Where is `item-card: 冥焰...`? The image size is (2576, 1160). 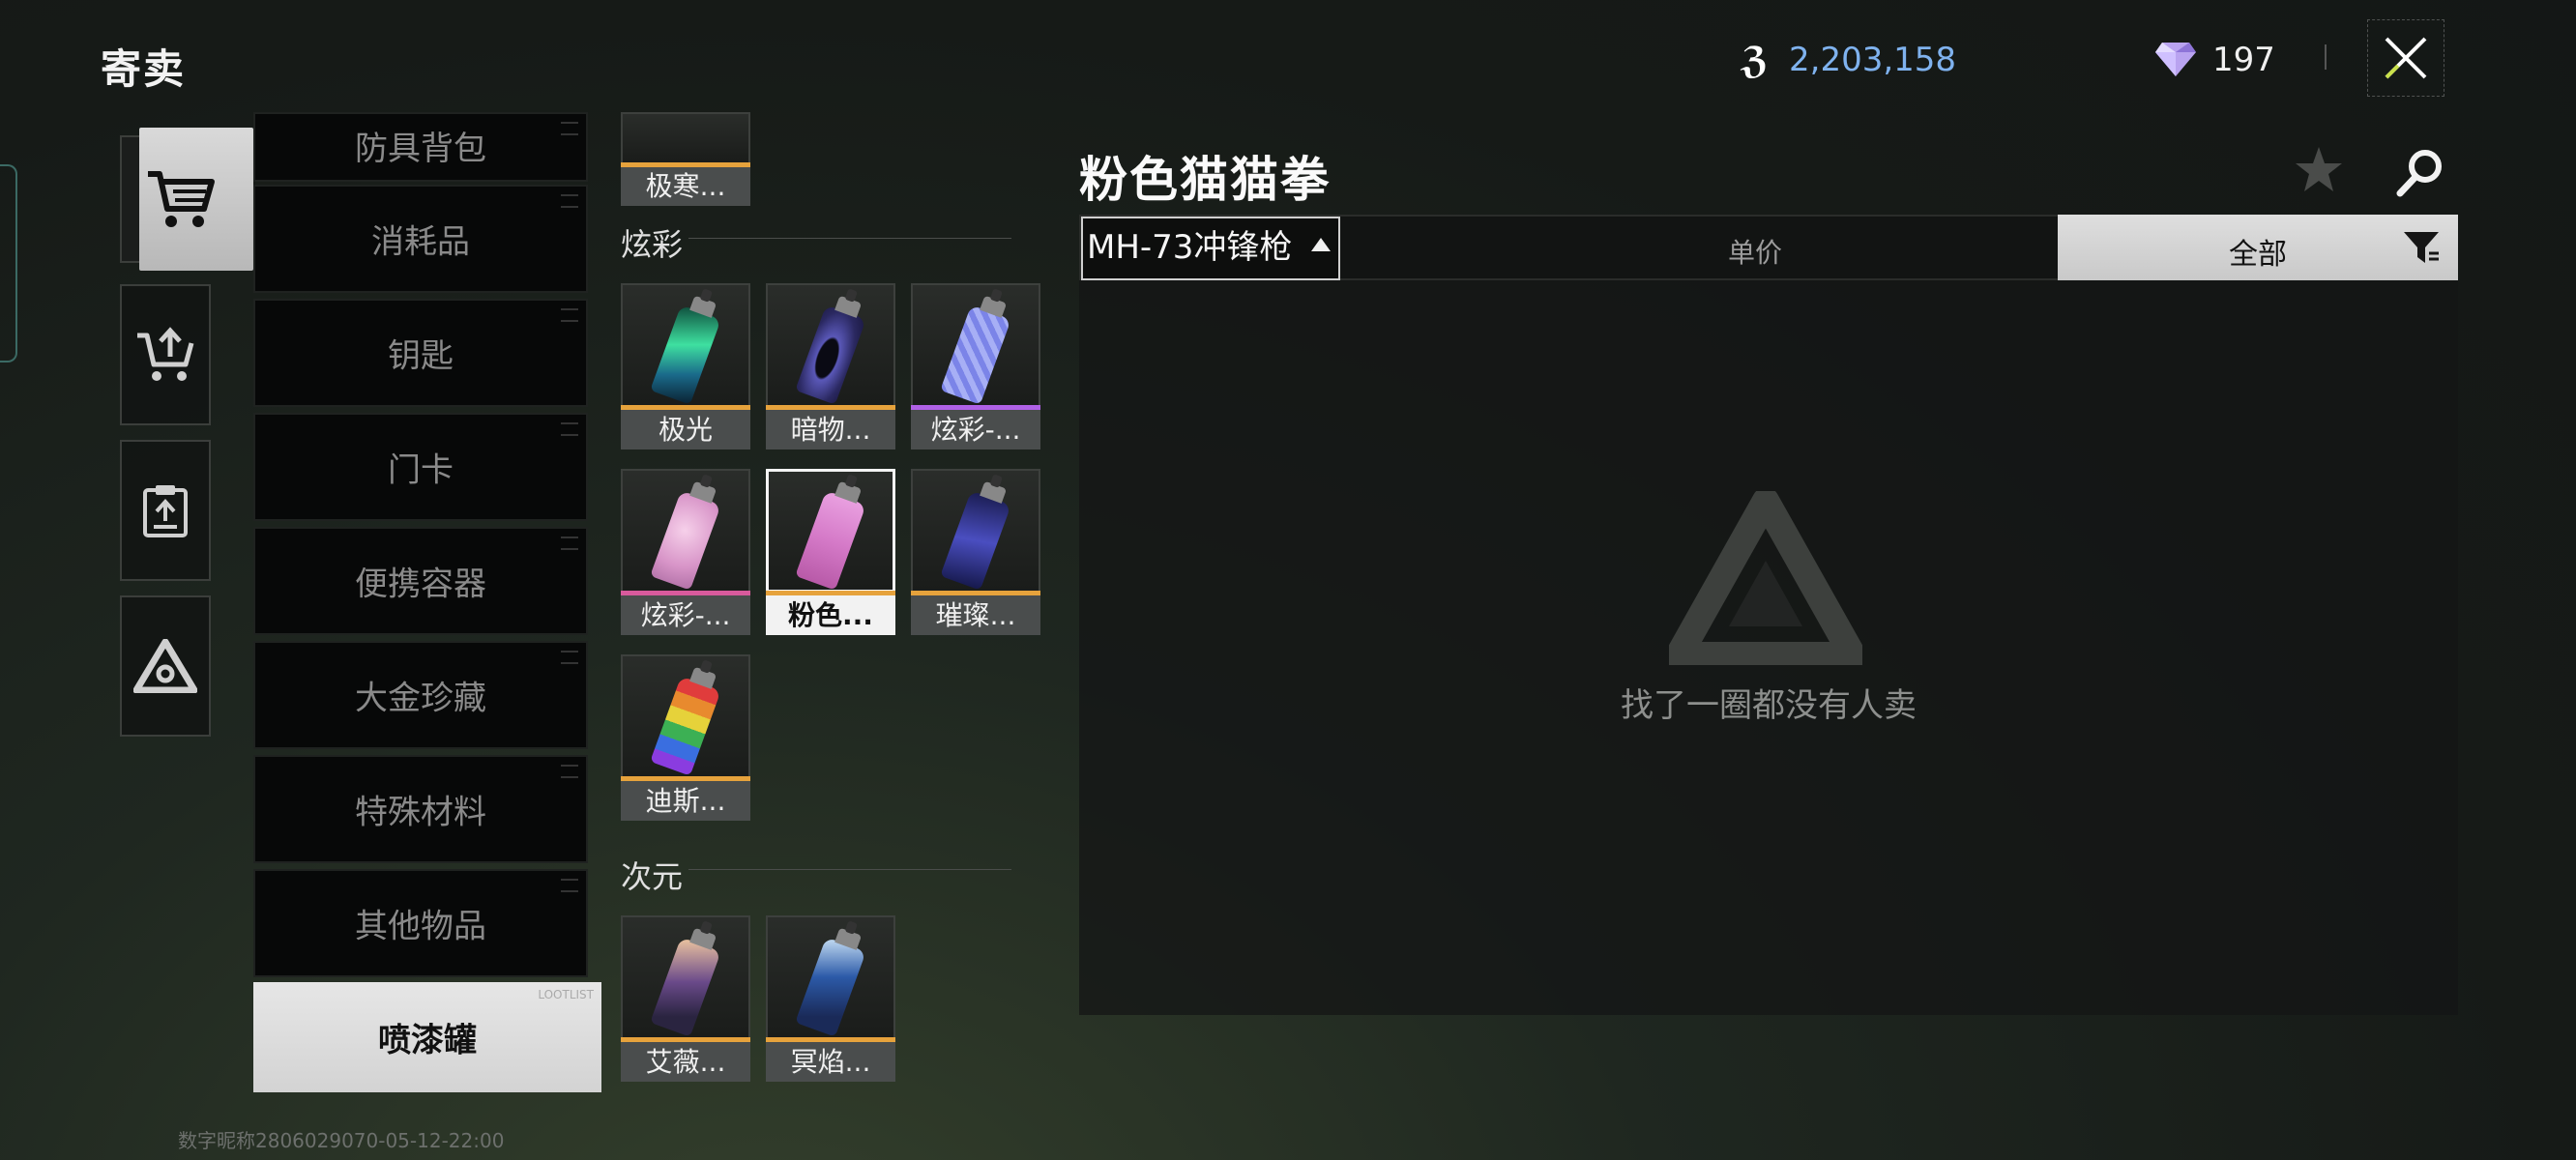
item-card: 冥焰... is located at coordinates (830, 998).